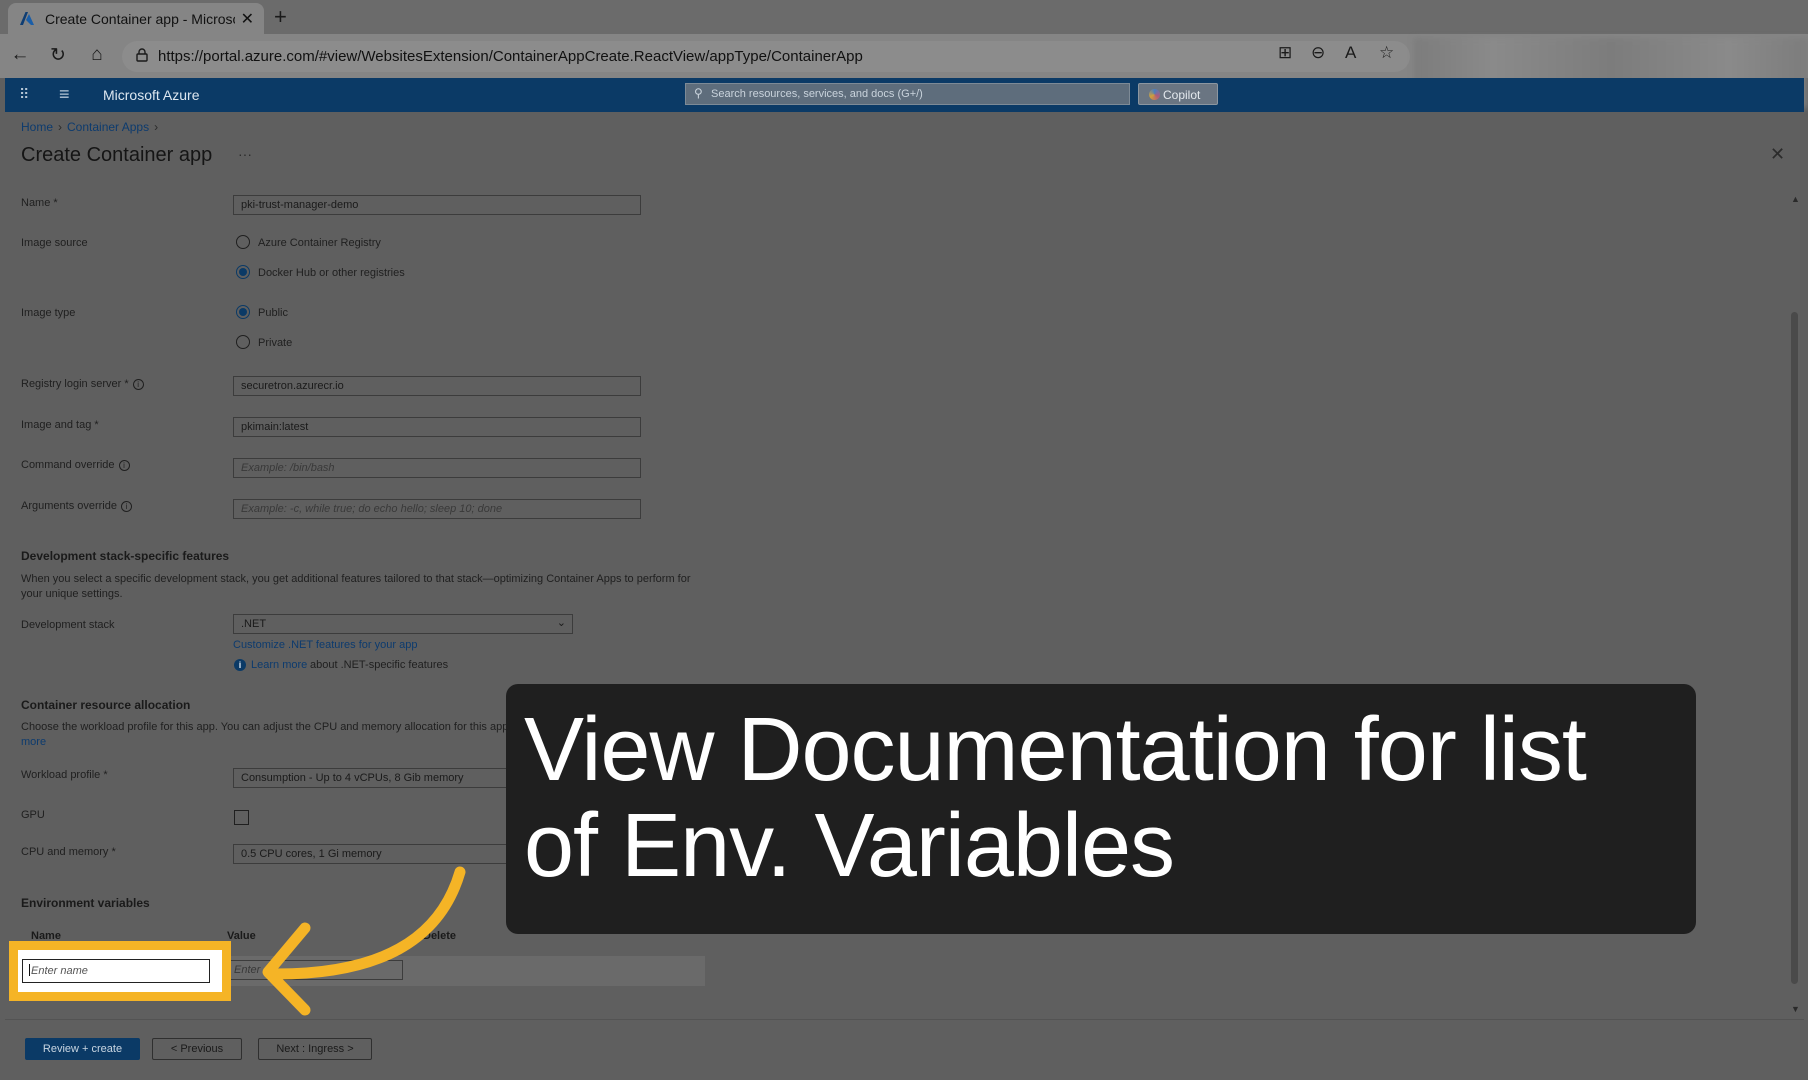 This screenshot has height=1080, width=1808. What do you see at coordinates (1154, 94) in the screenshot?
I see `copilot-icon` at bounding box center [1154, 94].